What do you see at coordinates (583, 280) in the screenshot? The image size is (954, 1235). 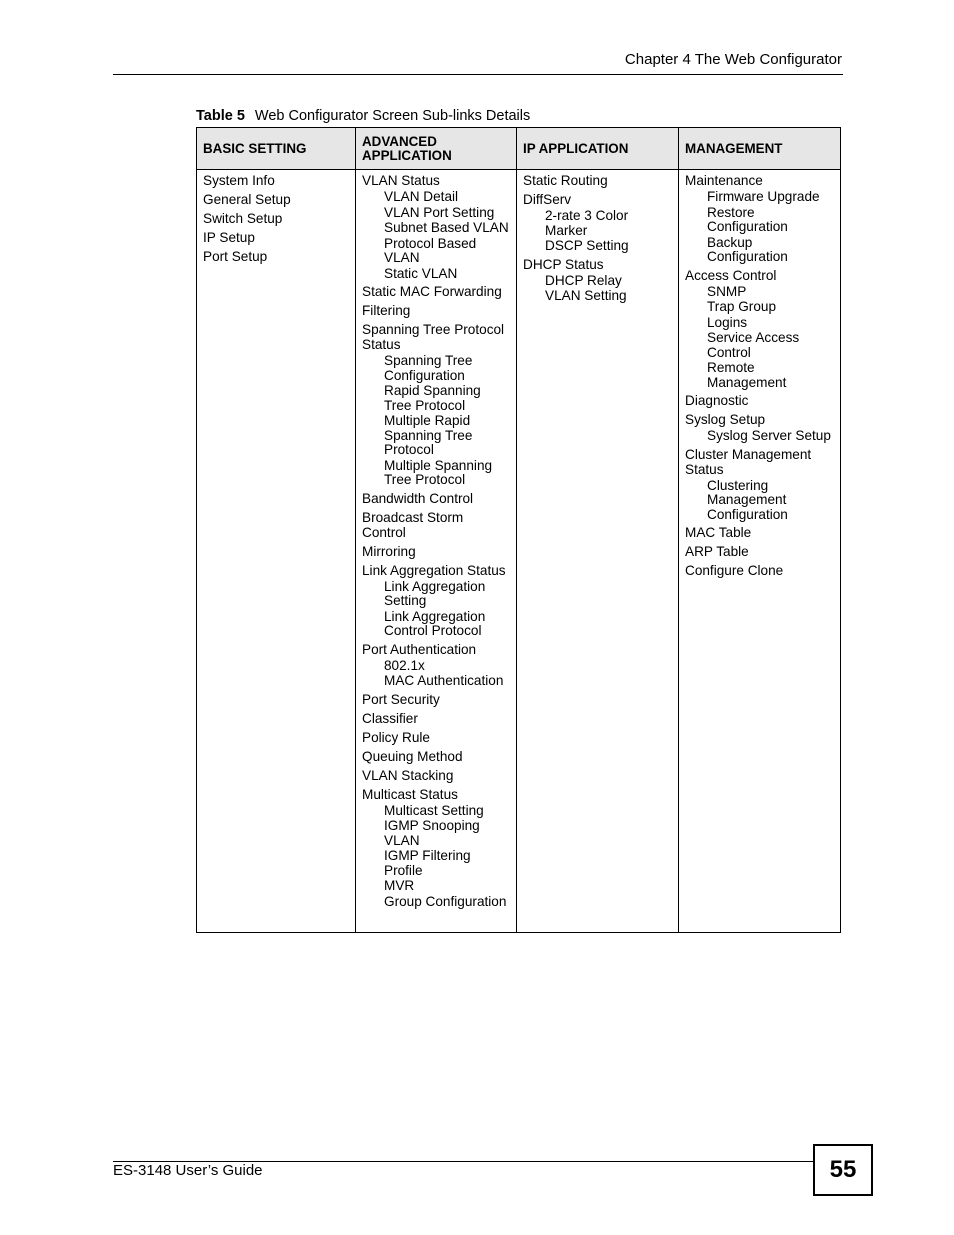 I see `menu-sublink-item: DHCP Relay` at bounding box center [583, 280].